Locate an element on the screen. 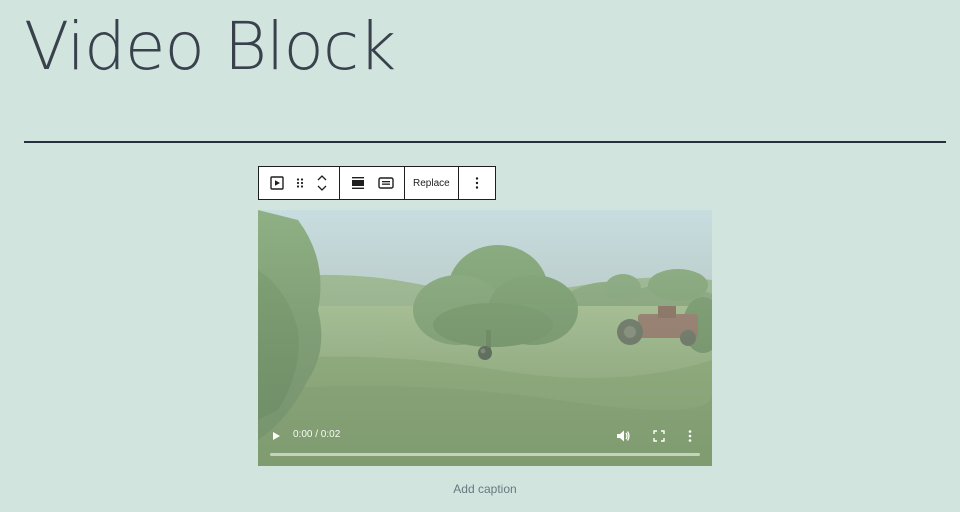 The height and width of the screenshot is (512, 960). caption-input: Add caption is located at coordinates (485, 489).